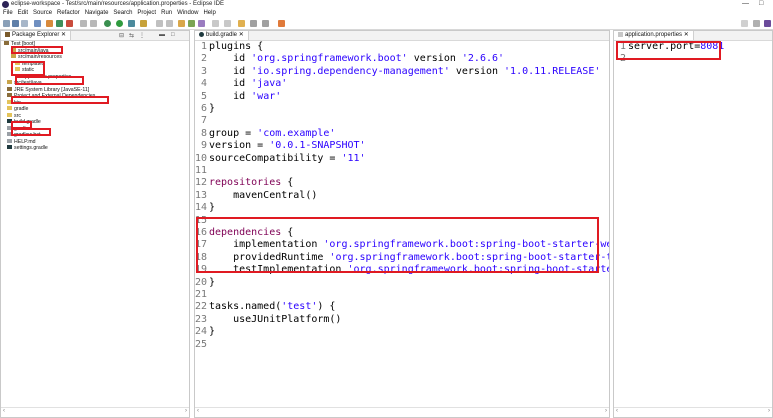  Describe the element at coordinates (159, 23) in the screenshot. I see `new-java-project-icon` at that location.